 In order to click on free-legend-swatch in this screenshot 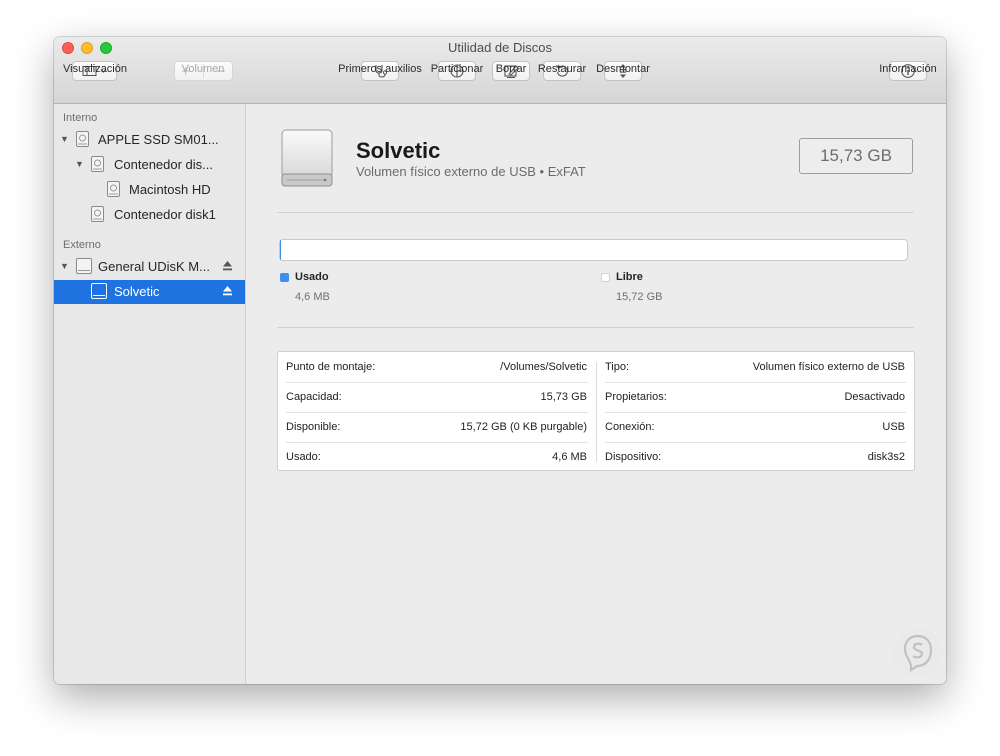, I will do `click(605, 277)`.